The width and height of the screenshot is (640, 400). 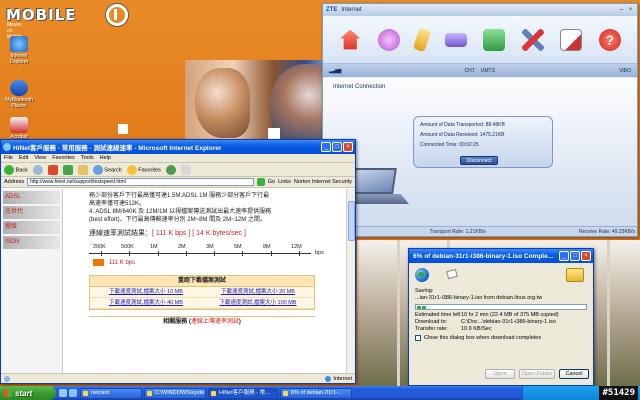 I want to click on notepad-icon, so click(x=571, y=39).